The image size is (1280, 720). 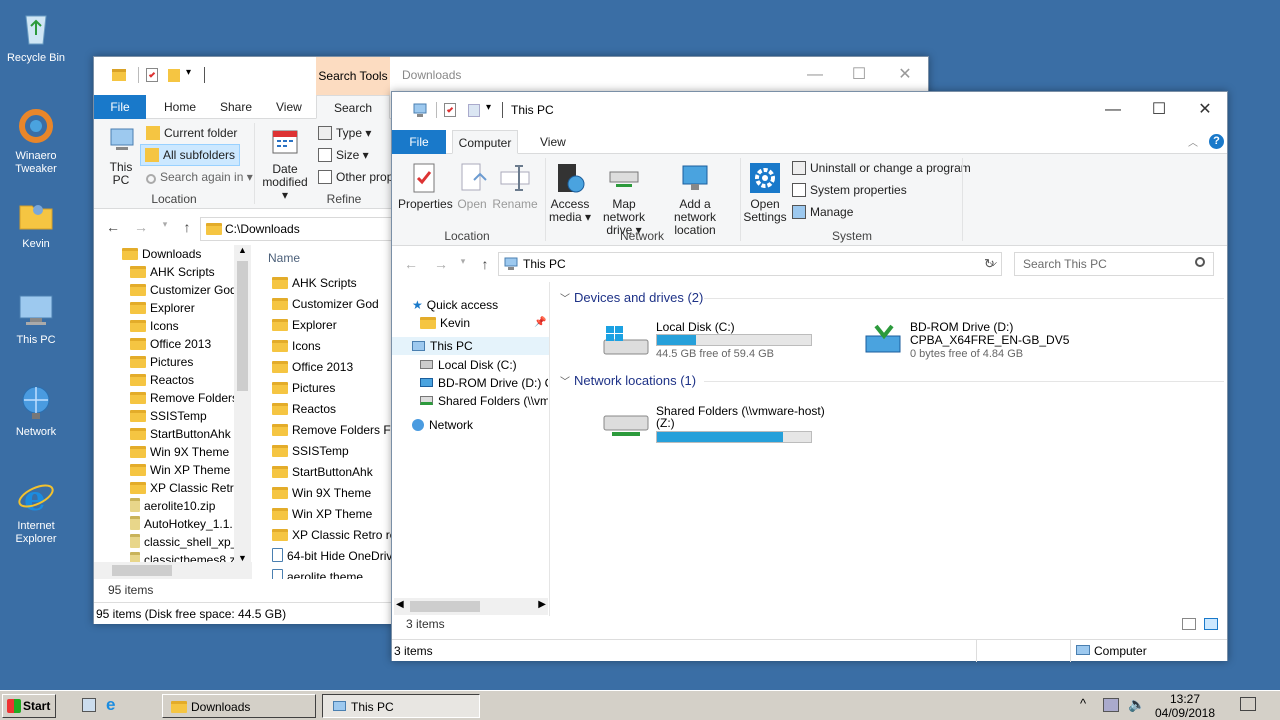 I want to click on nav-kevin: Kevin 📌, so click(x=485, y=323).